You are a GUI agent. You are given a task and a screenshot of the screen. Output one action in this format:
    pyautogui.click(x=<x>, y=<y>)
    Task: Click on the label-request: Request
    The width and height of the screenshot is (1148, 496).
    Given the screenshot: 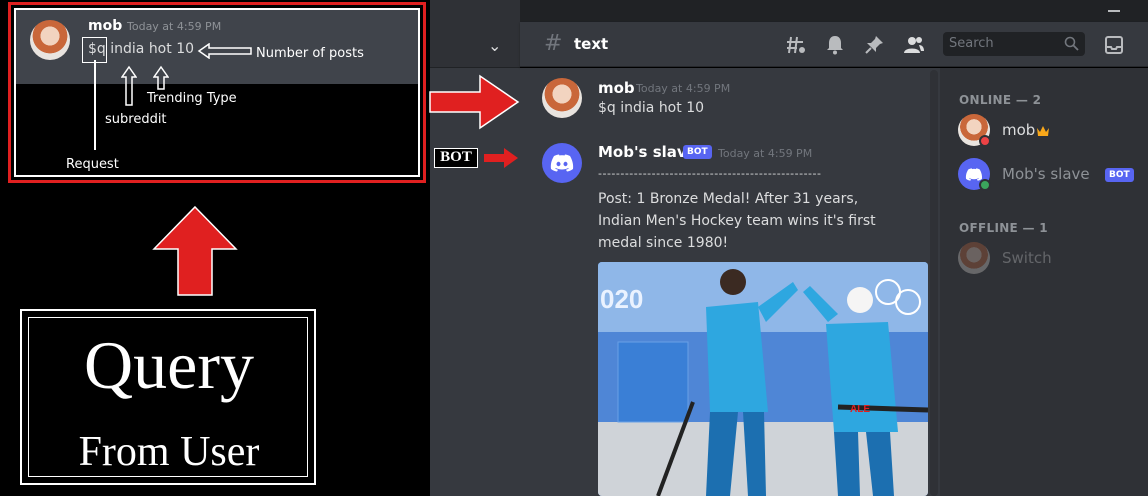 What is the action you would take?
    pyautogui.click(x=92, y=164)
    